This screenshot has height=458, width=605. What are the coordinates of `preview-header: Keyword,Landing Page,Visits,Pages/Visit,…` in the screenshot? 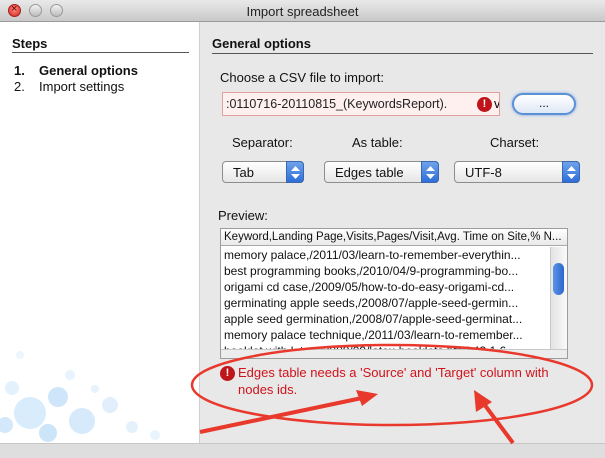 It's located at (394, 237).